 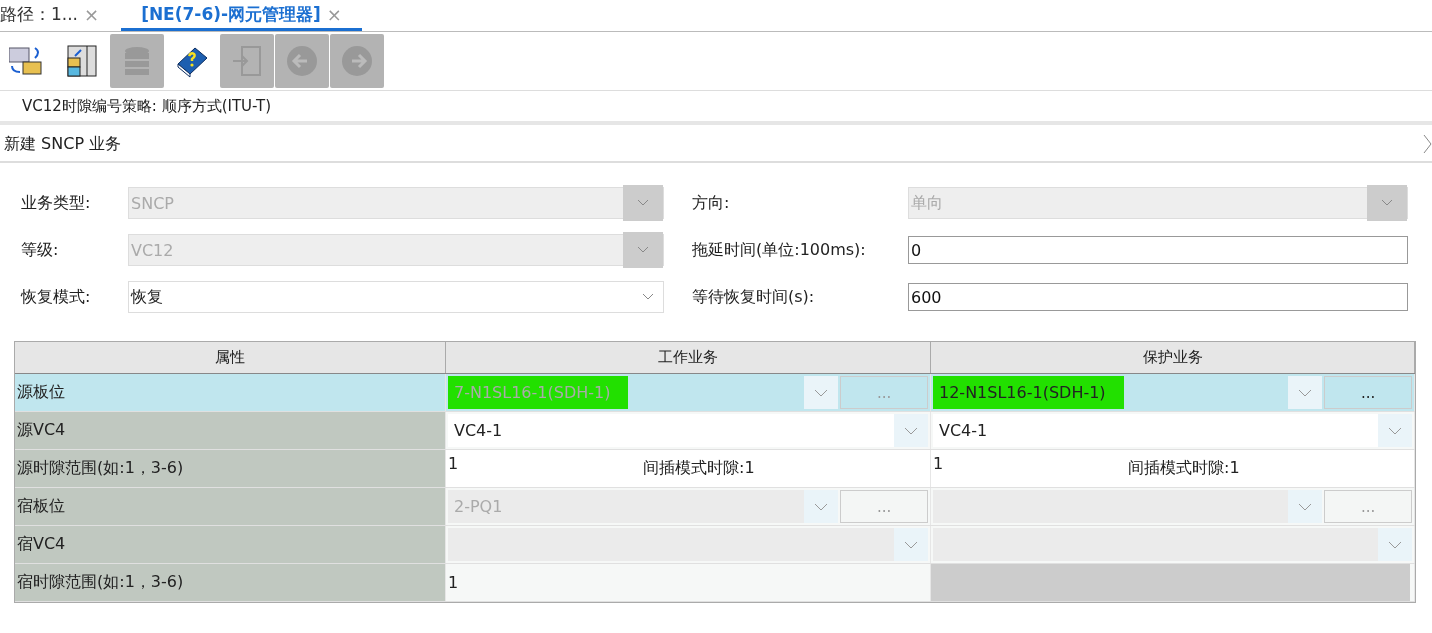 I want to click on table-cell: 宿VC4, so click(x=230, y=544).